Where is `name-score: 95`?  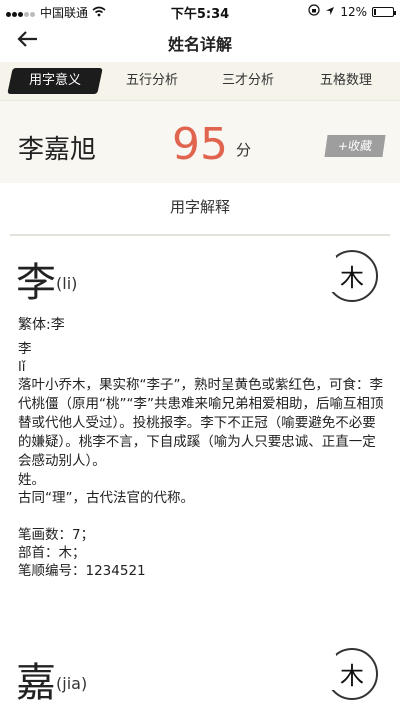
name-score: 95 is located at coordinates (200, 144).